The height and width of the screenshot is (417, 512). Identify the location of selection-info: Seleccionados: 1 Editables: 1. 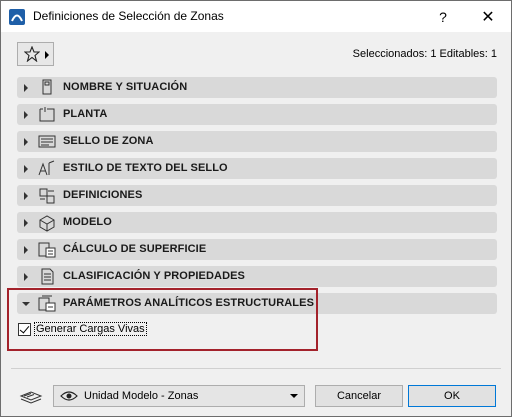
(424, 54).